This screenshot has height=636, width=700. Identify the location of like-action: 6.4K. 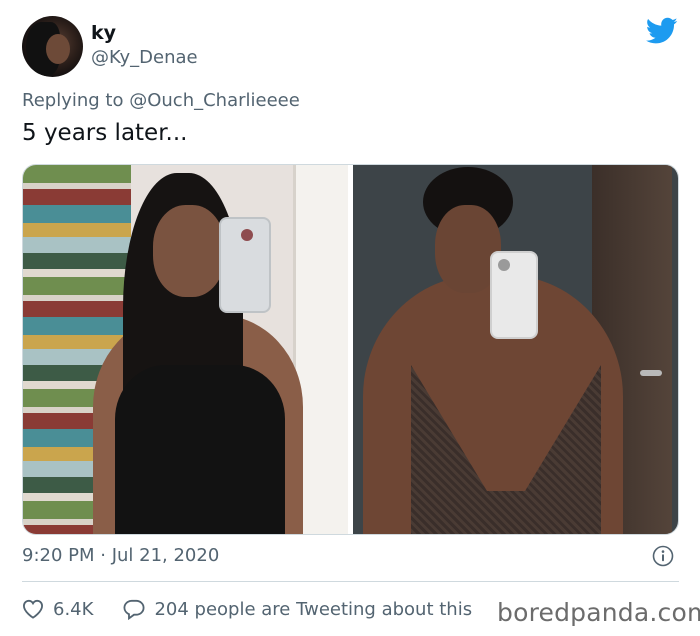
(57, 609).